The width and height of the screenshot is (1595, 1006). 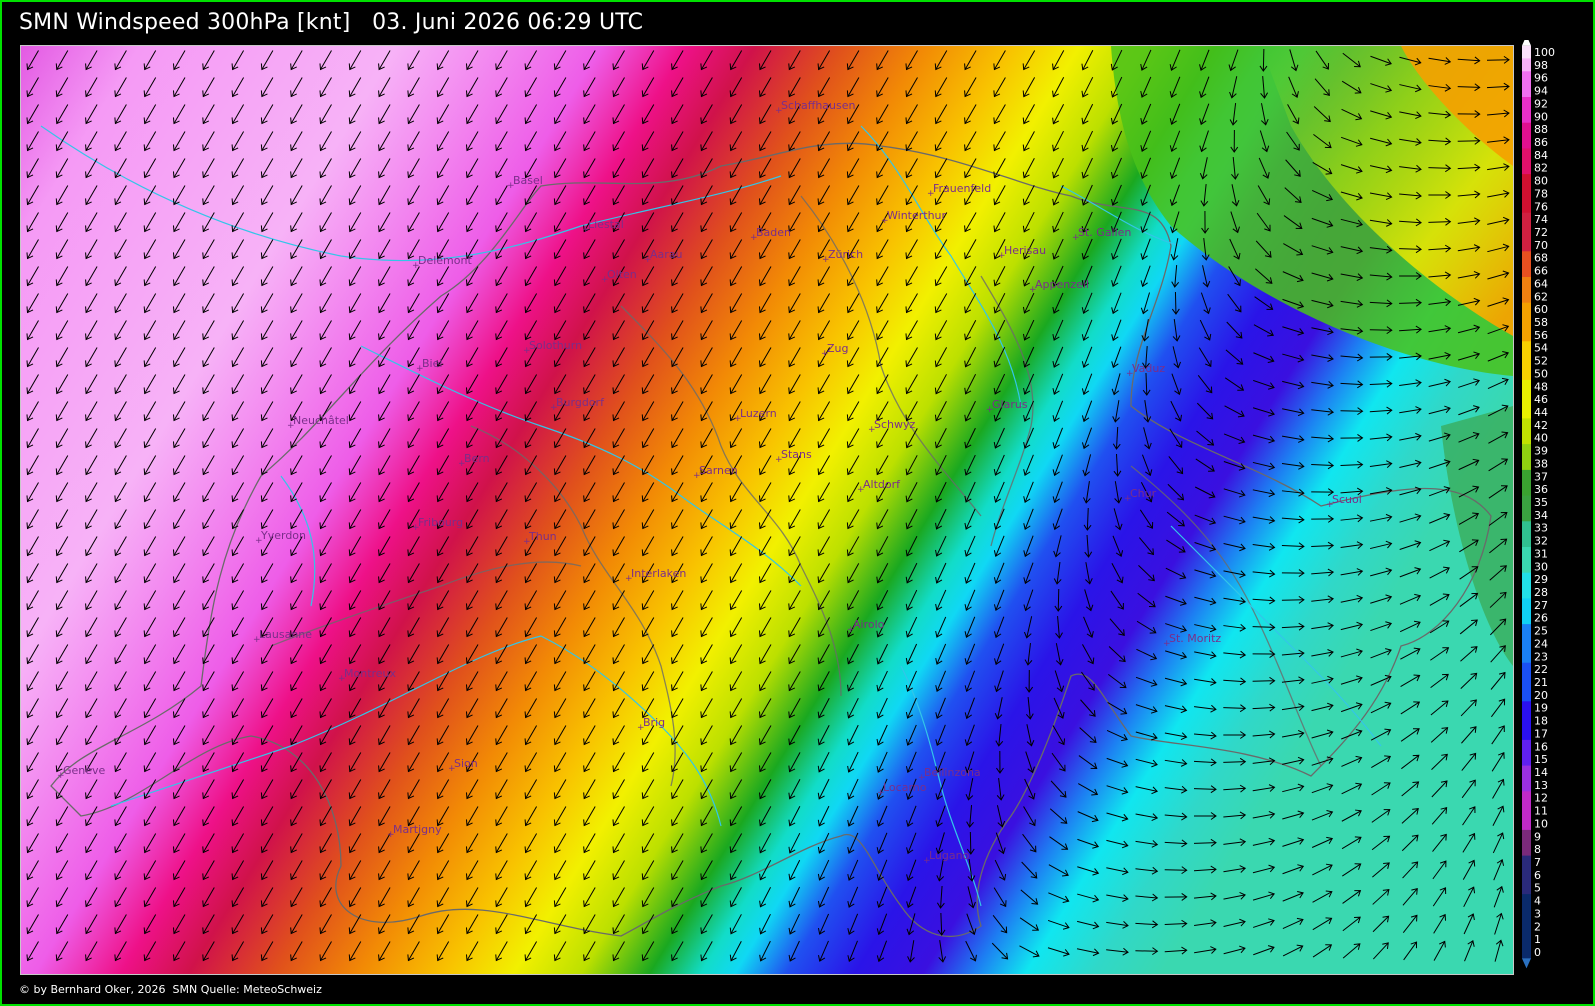 I want to click on legend-tick-label: 17, so click(x=1541, y=733).